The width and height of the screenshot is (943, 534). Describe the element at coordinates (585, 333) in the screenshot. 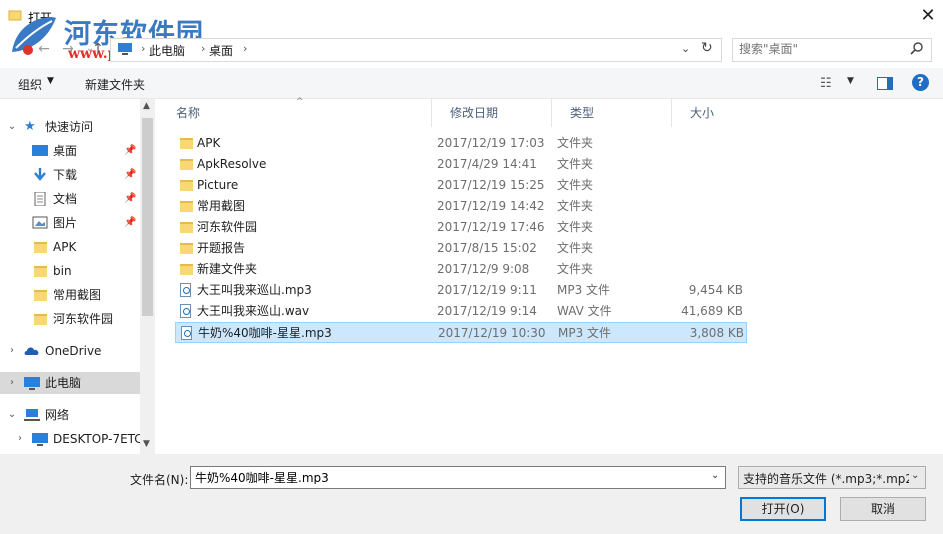

I see `file-type: MP3 文件` at that location.